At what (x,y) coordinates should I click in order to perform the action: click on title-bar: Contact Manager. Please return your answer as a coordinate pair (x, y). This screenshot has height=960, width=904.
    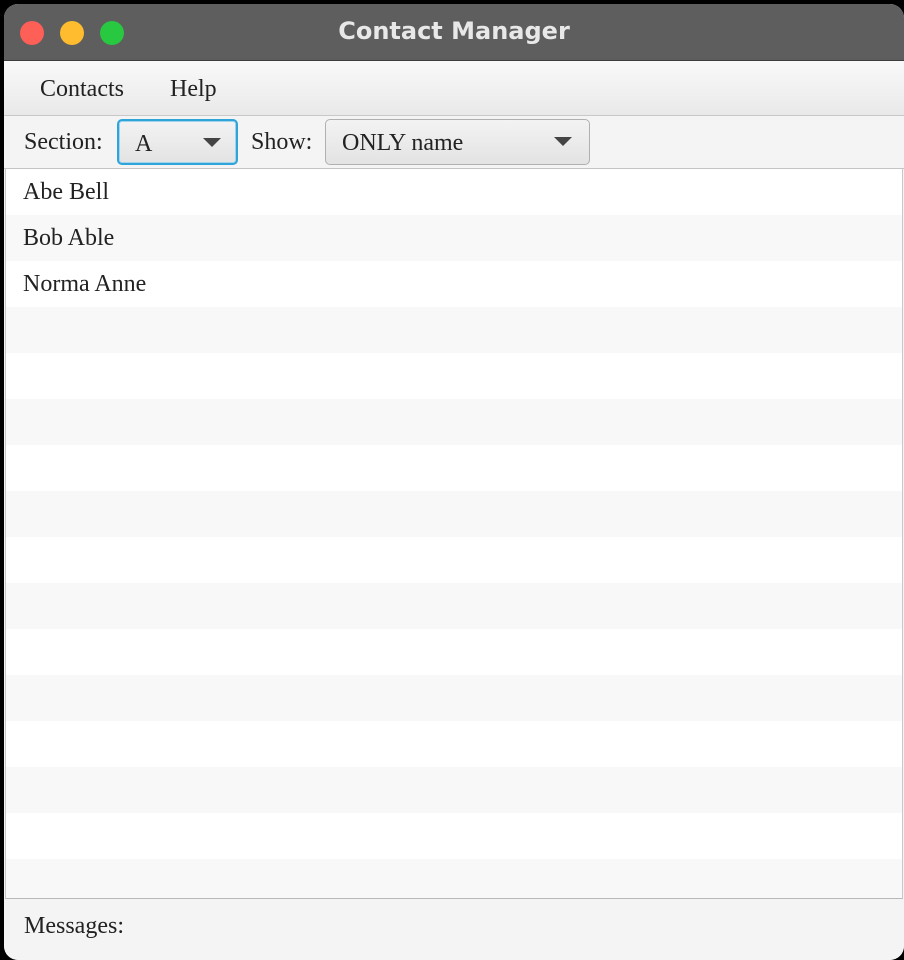
    Looking at the image, I should click on (454, 32).